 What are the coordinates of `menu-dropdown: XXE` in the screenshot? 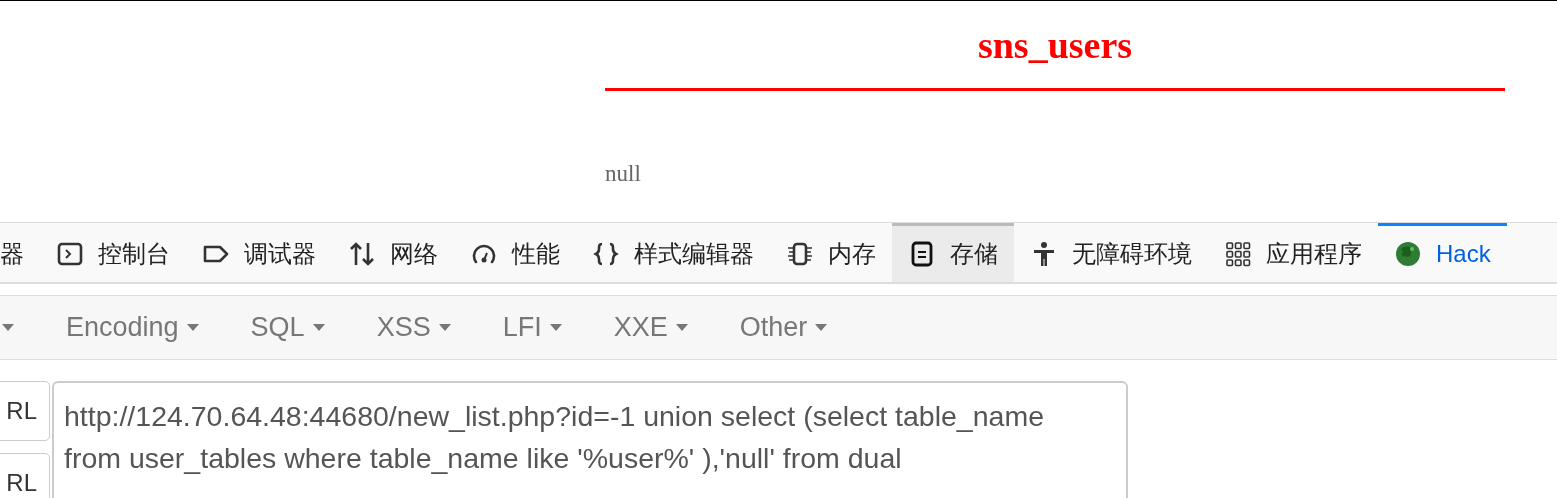 It's located at (650, 327).